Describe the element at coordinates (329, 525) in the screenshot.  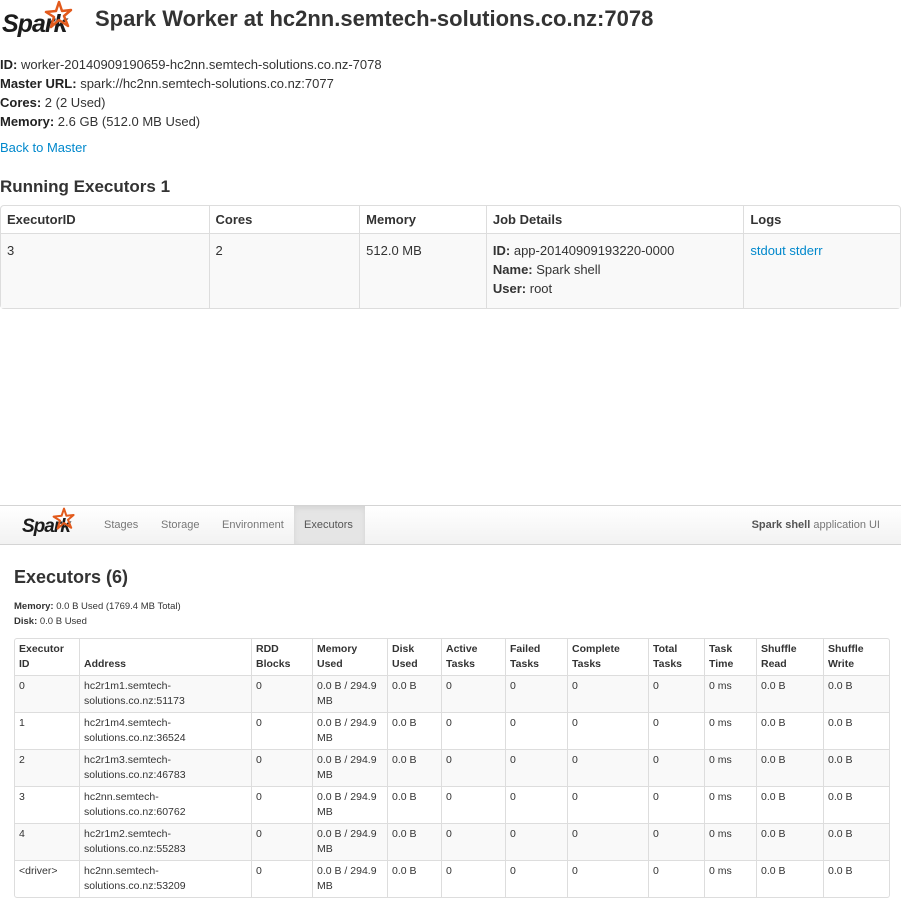
I see `tab-executors: Executors` at that location.